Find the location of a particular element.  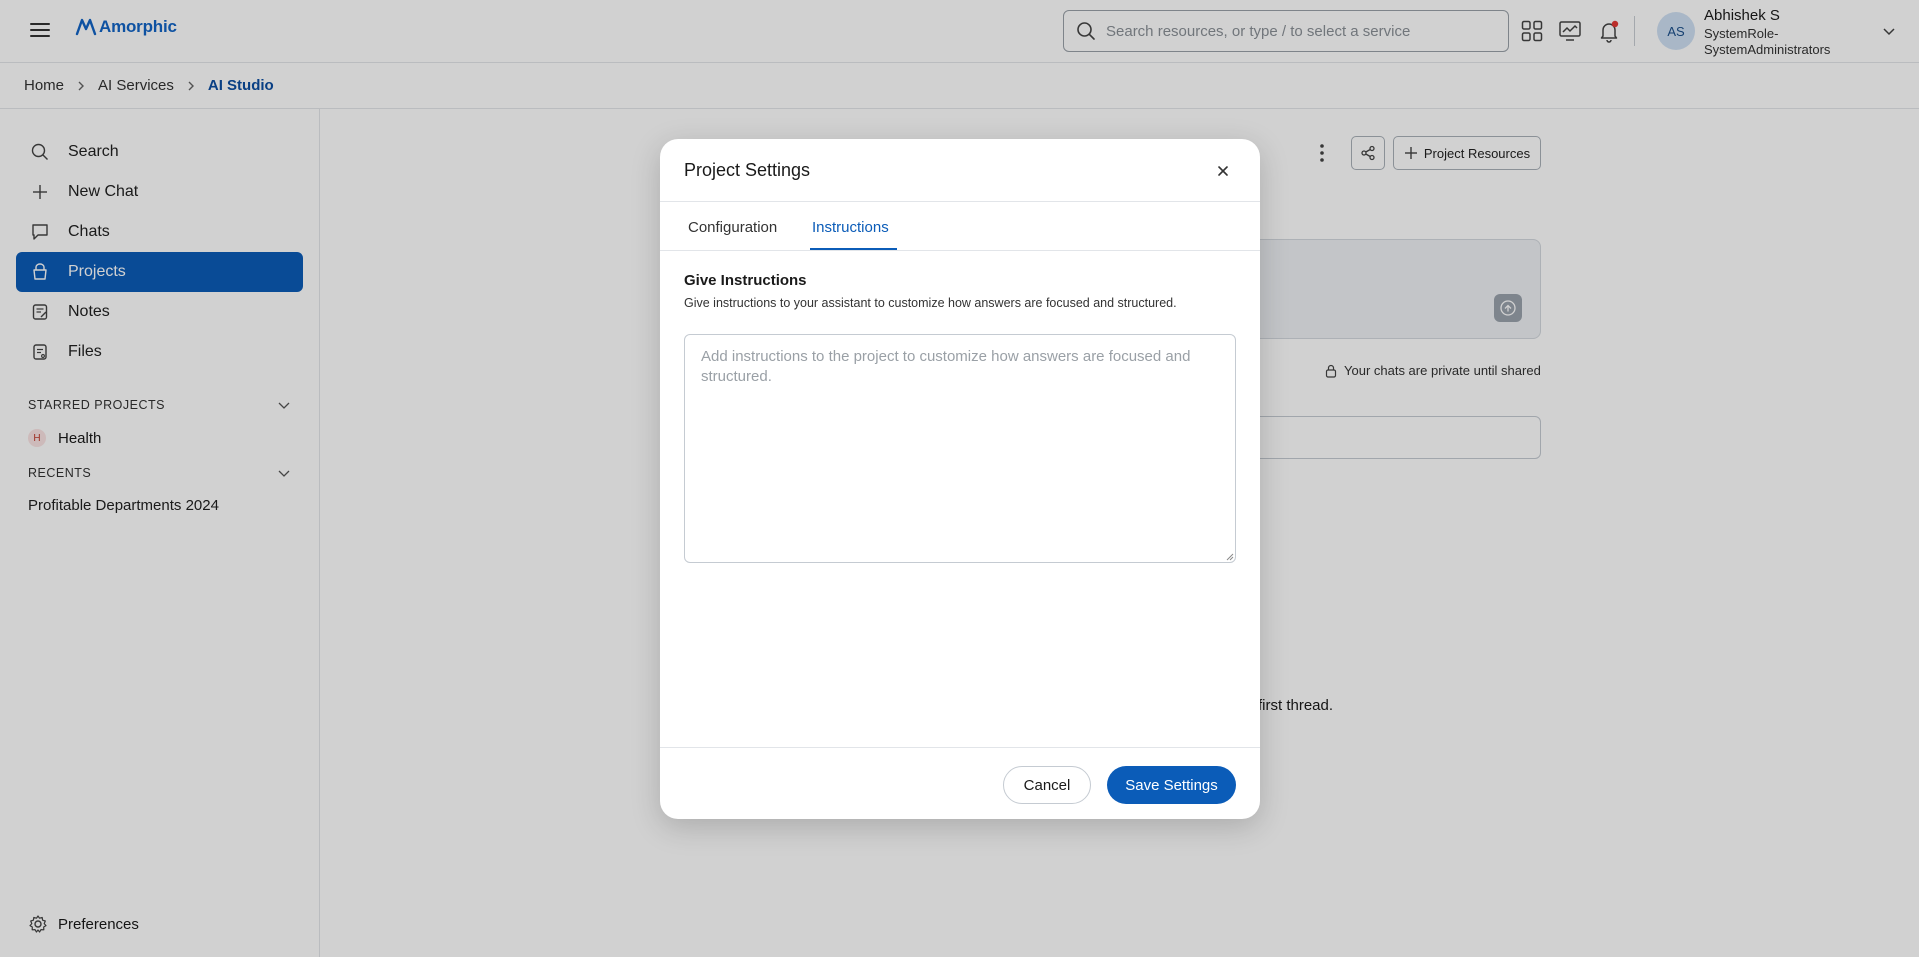

instructions-textarea is located at coordinates (960, 448).